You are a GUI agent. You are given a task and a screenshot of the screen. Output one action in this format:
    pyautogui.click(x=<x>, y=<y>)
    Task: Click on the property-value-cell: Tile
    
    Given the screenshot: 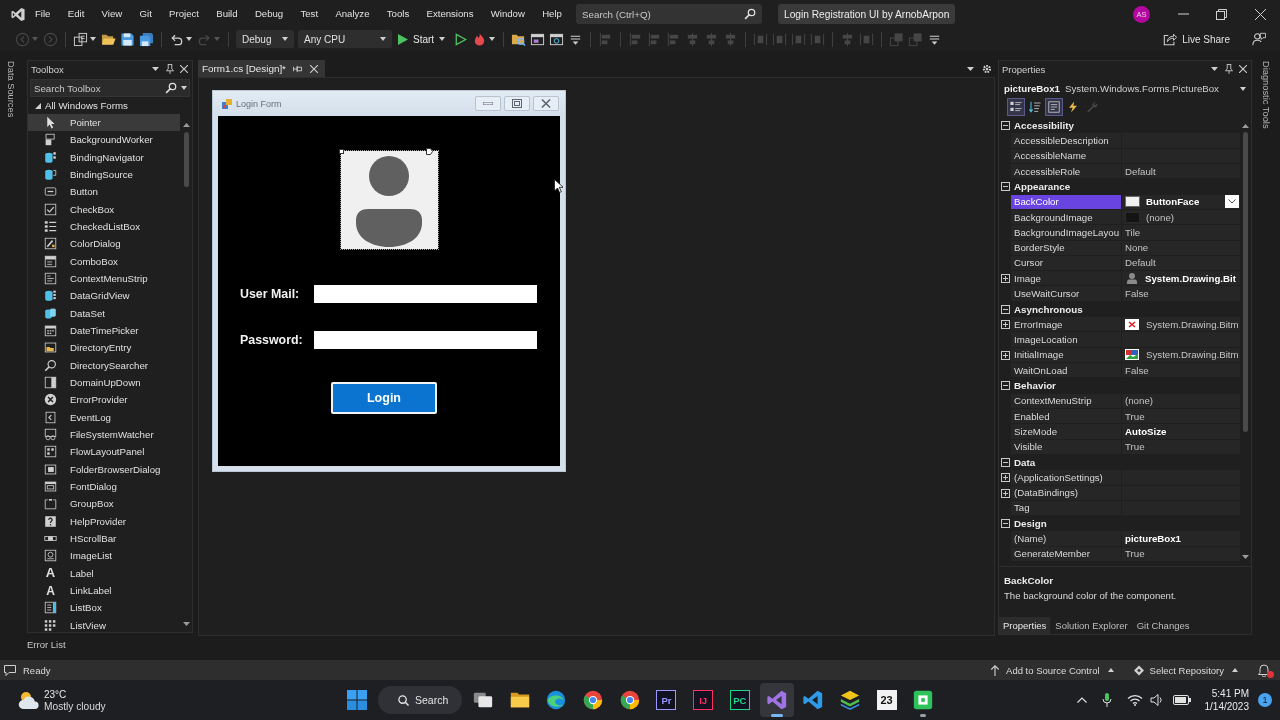 What is the action you would take?
    pyautogui.click(x=1180, y=233)
    